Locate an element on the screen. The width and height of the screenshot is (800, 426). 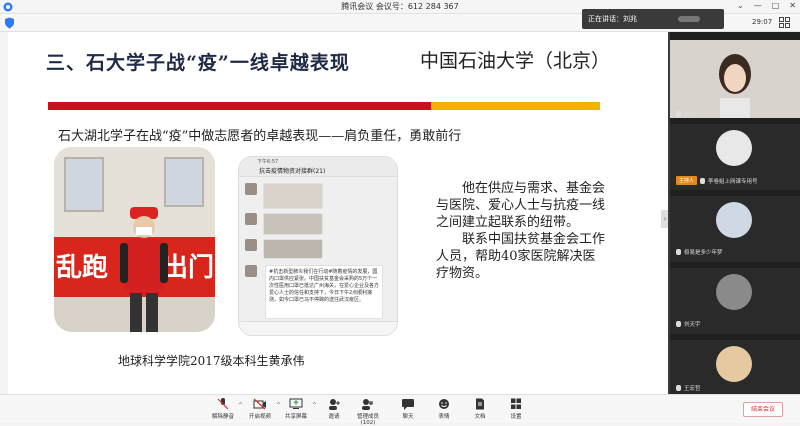
add-user-icon is located at coordinates (334, 404).